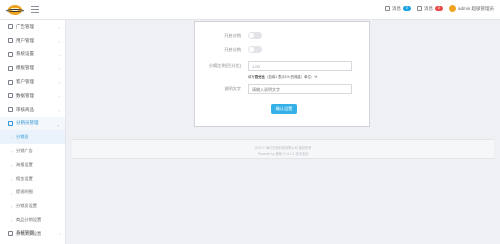 The width and height of the screenshot is (500, 244). I want to click on hint-prefix: 填写, so click(251, 77).